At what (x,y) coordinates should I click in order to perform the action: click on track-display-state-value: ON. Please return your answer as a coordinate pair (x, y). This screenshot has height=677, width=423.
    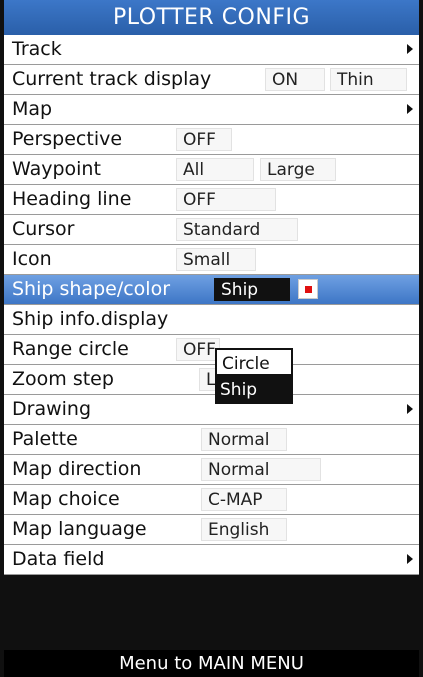
    Looking at the image, I should click on (295, 79).